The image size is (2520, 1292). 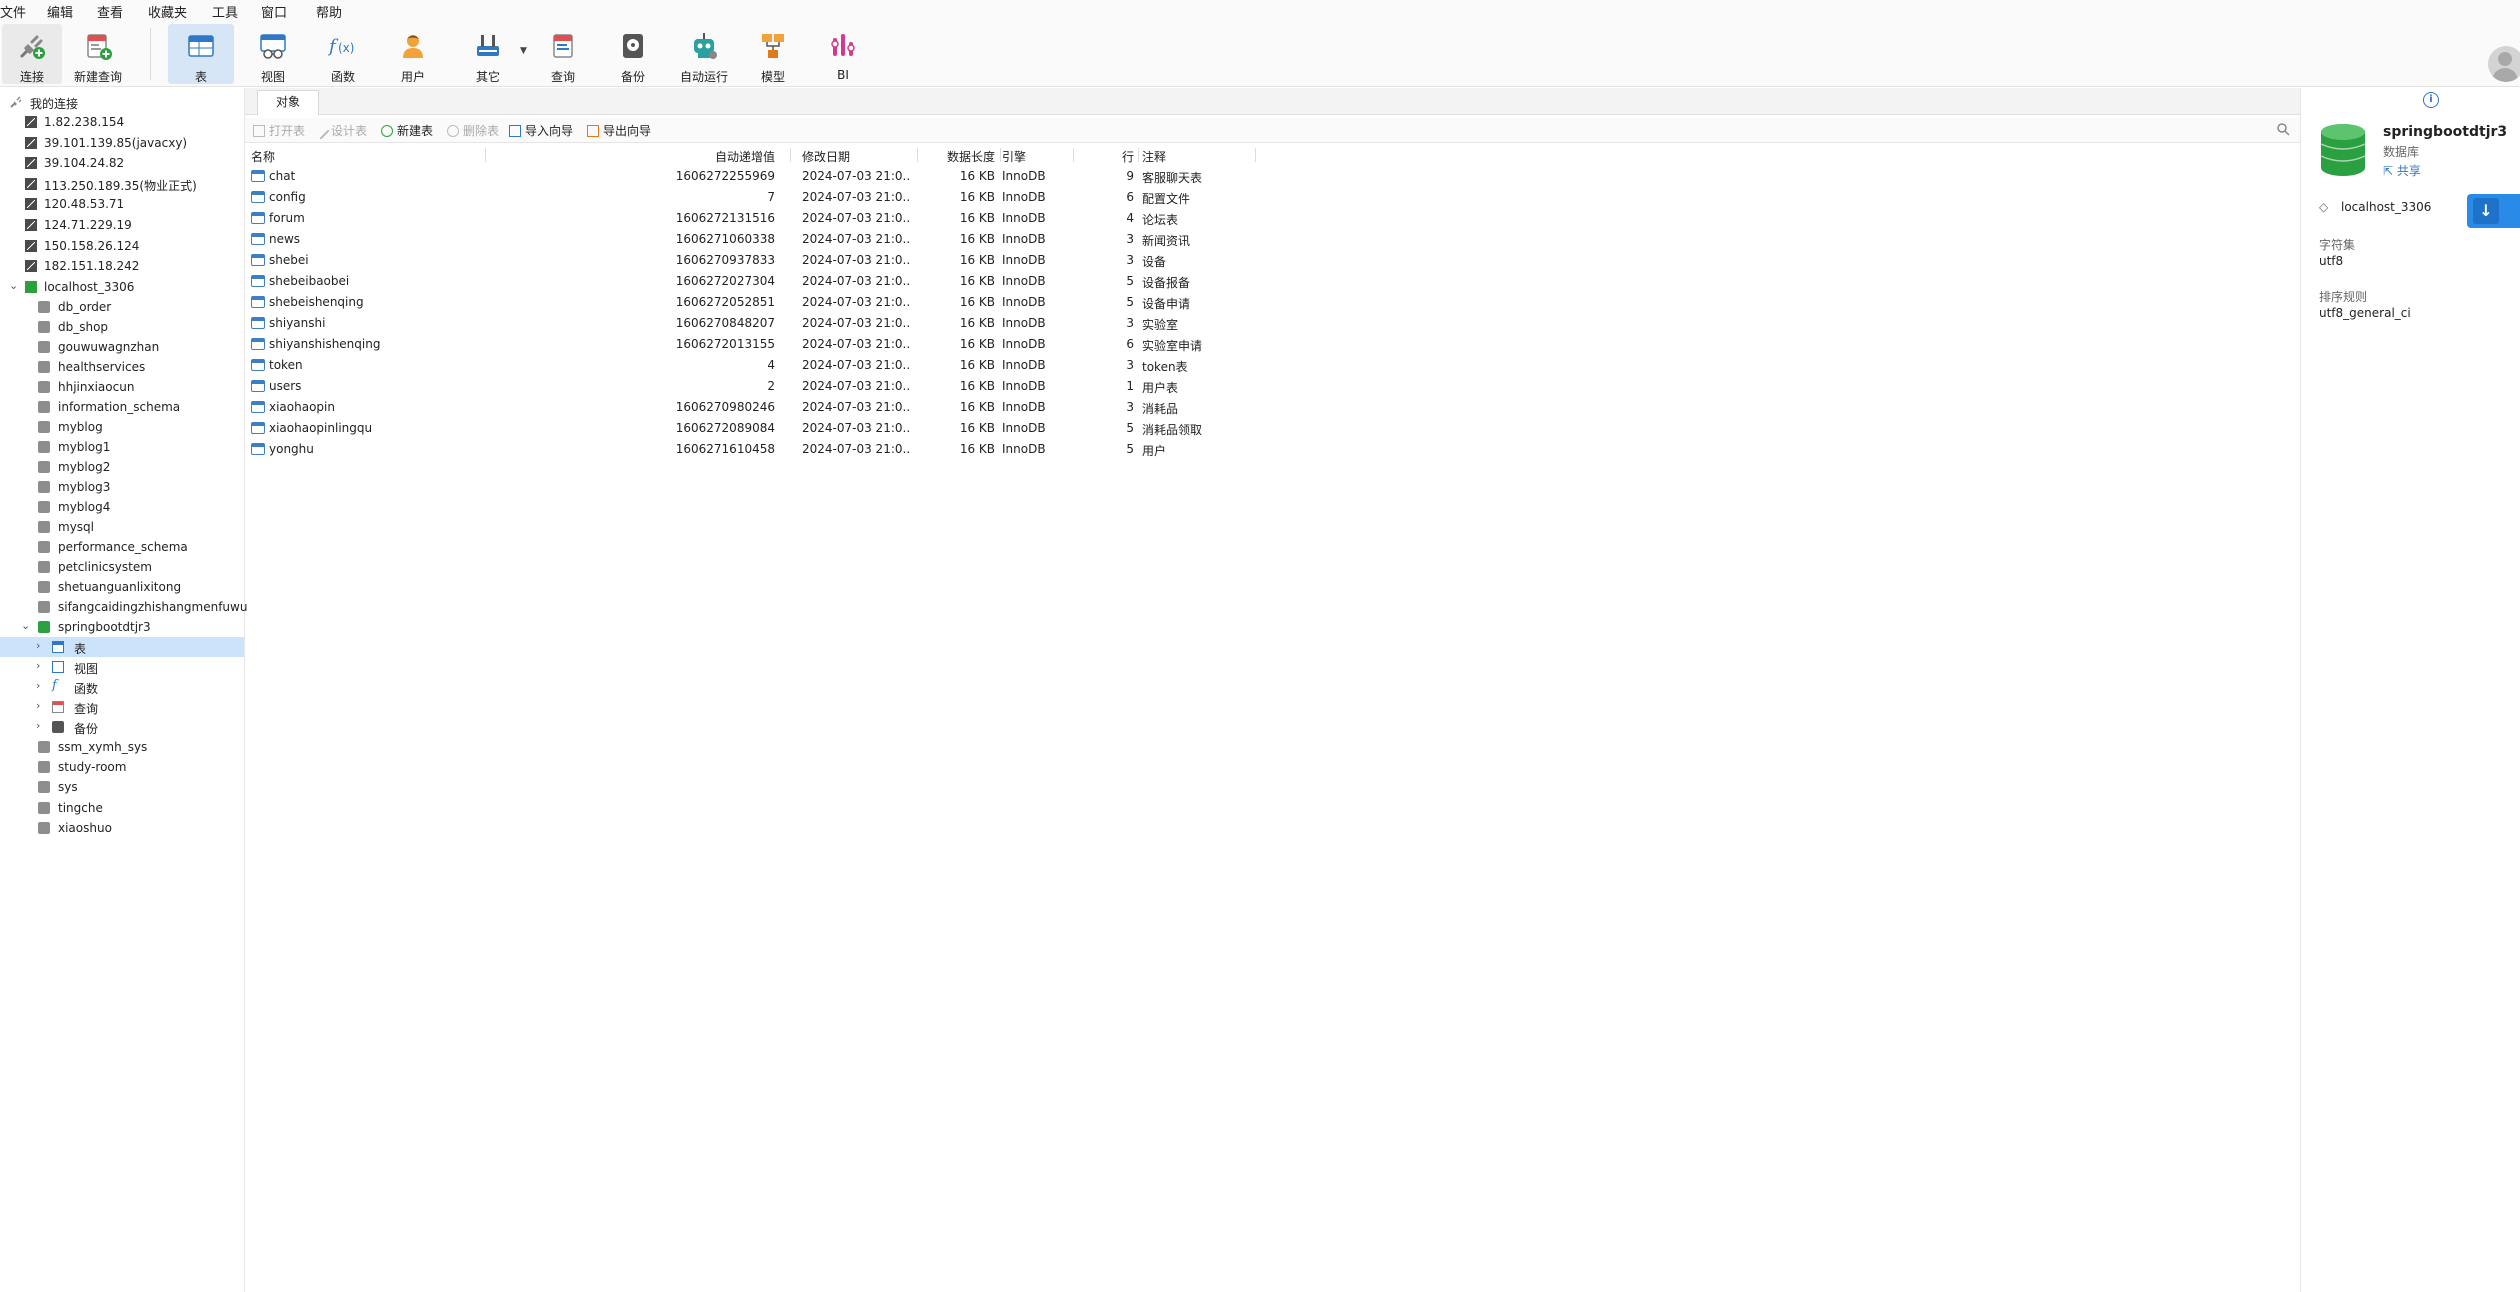 I want to click on function-button: f (x) 函数, so click(x=343, y=54).